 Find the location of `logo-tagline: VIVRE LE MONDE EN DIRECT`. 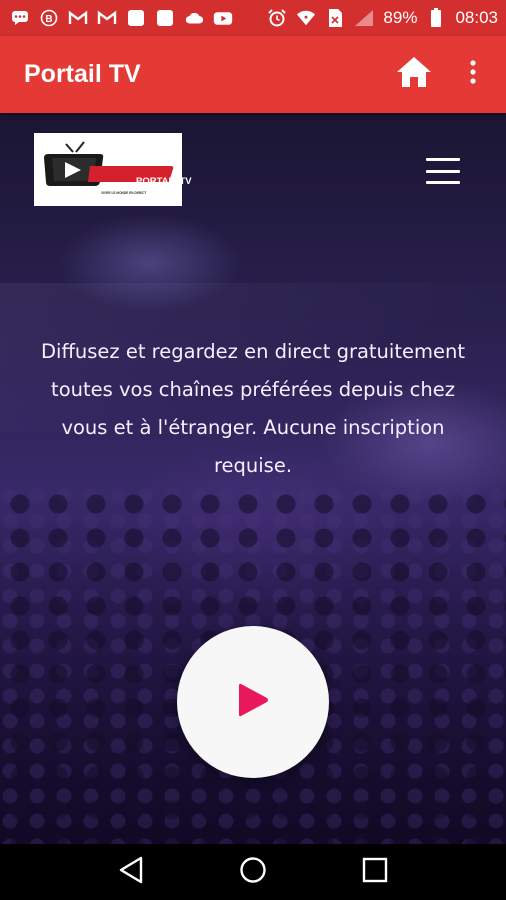

logo-tagline: VIVRE LE MONDE EN DIRECT is located at coordinates (124, 193).